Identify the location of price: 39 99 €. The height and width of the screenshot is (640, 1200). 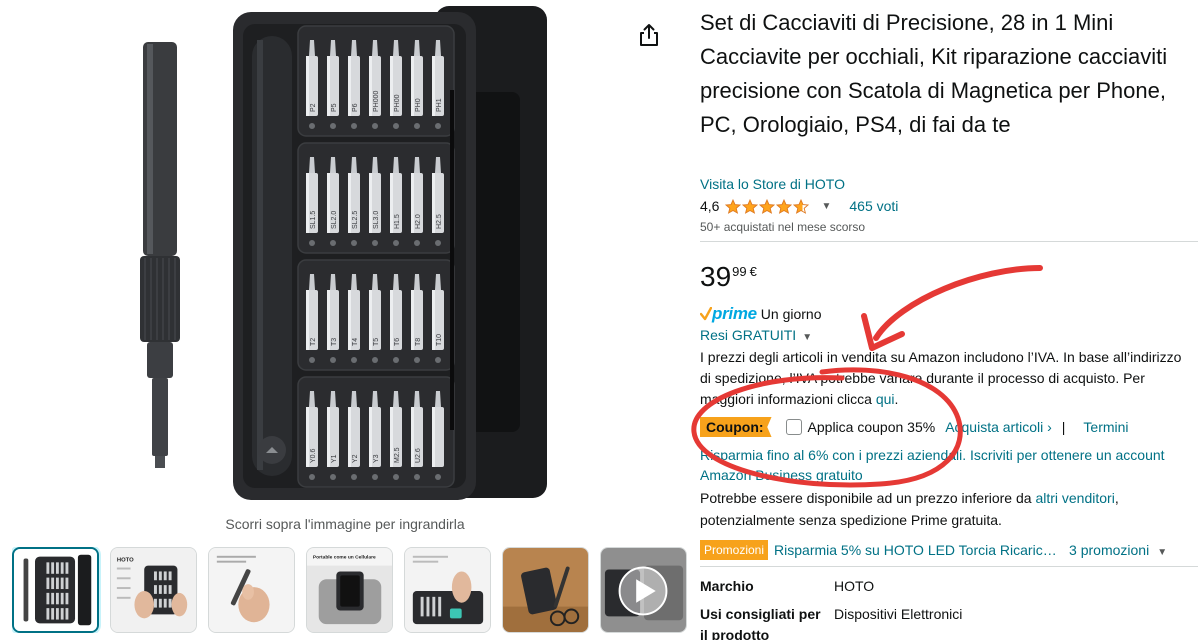
(728, 277).